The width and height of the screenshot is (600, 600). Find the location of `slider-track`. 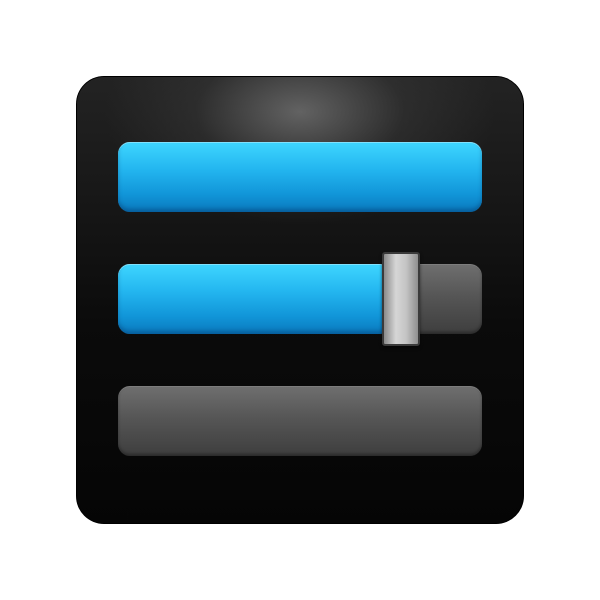

slider-track is located at coordinates (300, 421).